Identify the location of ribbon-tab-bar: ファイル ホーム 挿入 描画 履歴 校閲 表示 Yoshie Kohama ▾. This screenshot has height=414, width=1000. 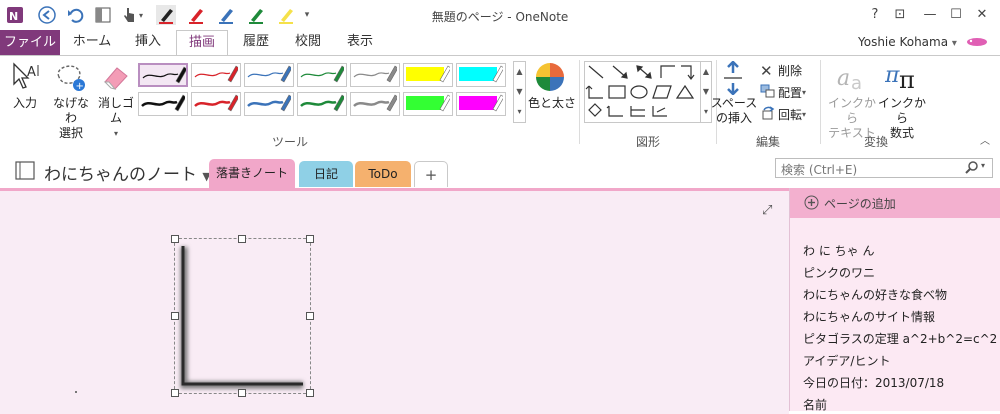
(500, 43).